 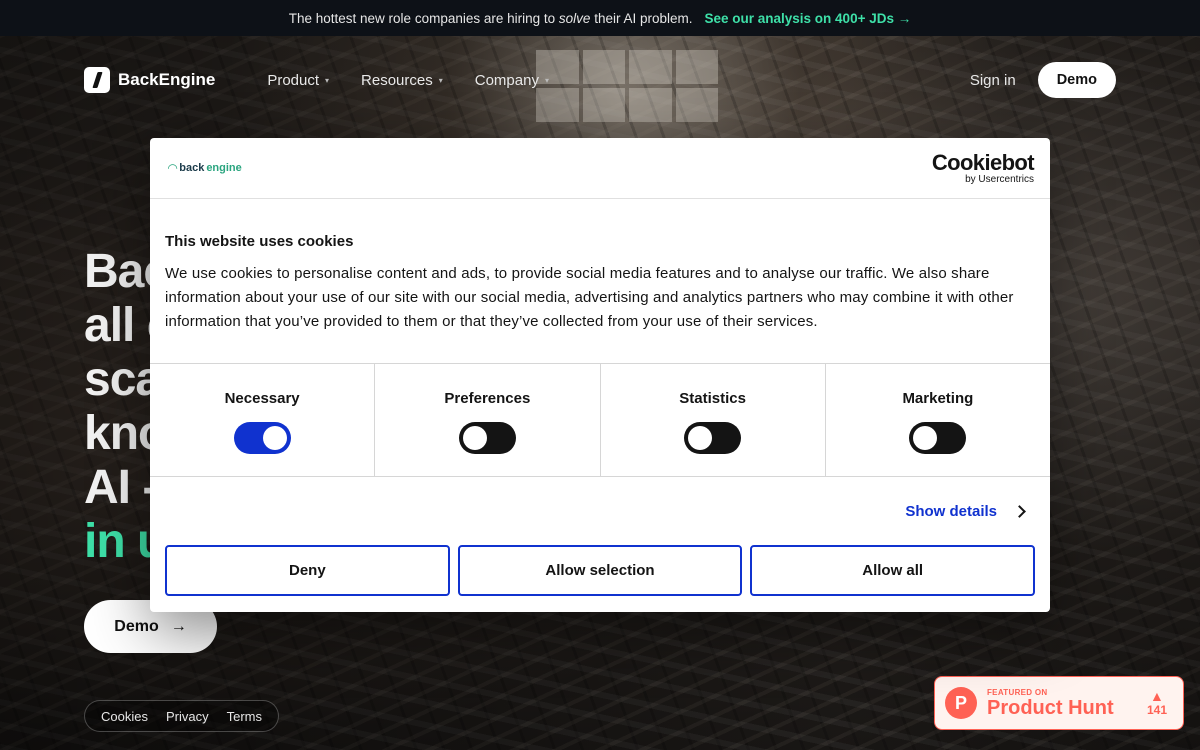 What do you see at coordinates (993, 80) in the screenshot?
I see `signin-link: Sign in` at bounding box center [993, 80].